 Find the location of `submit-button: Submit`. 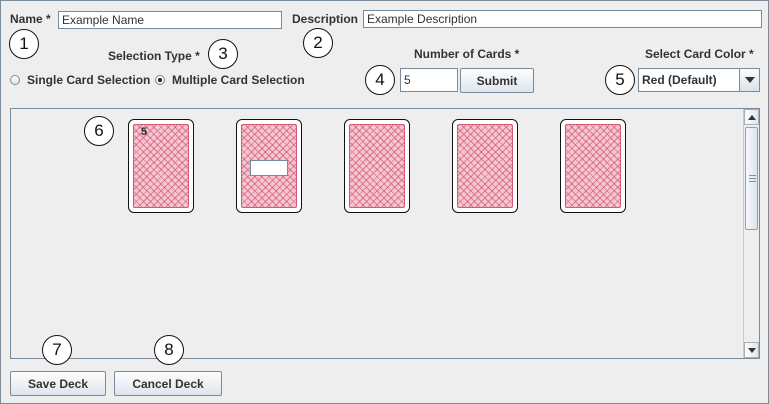

submit-button: Submit is located at coordinates (497, 80).